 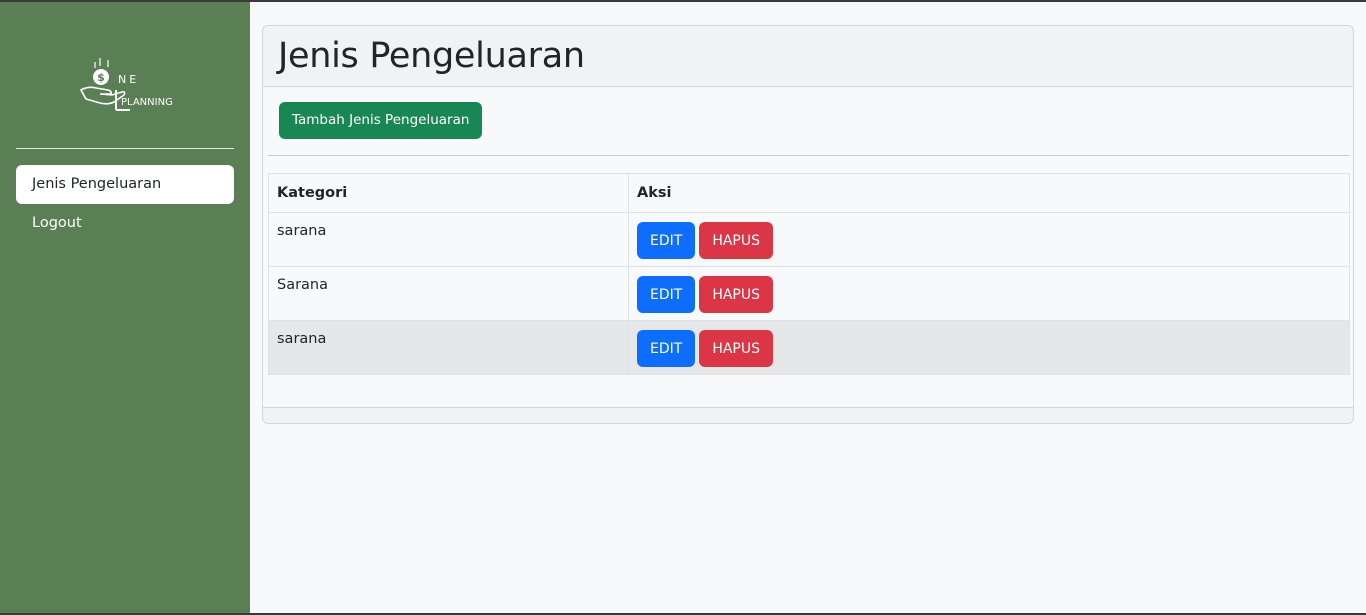 What do you see at coordinates (125, 148) in the screenshot?
I see `sidebar-divider` at bounding box center [125, 148].